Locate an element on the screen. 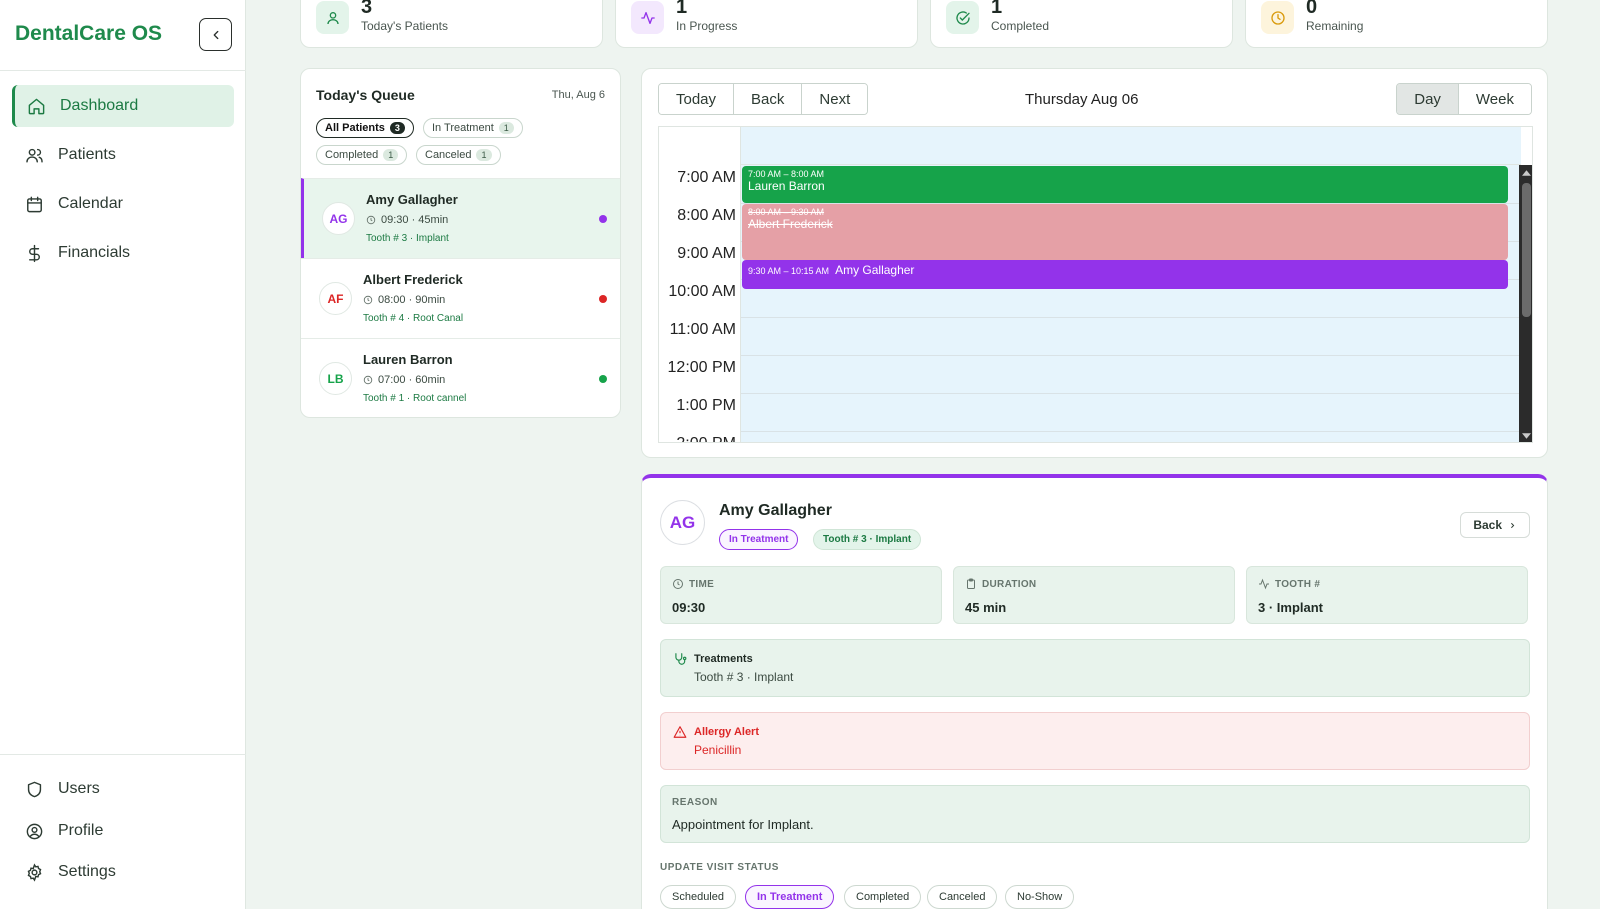 This screenshot has height=909, width=1600. avatar: LB is located at coordinates (335, 378).